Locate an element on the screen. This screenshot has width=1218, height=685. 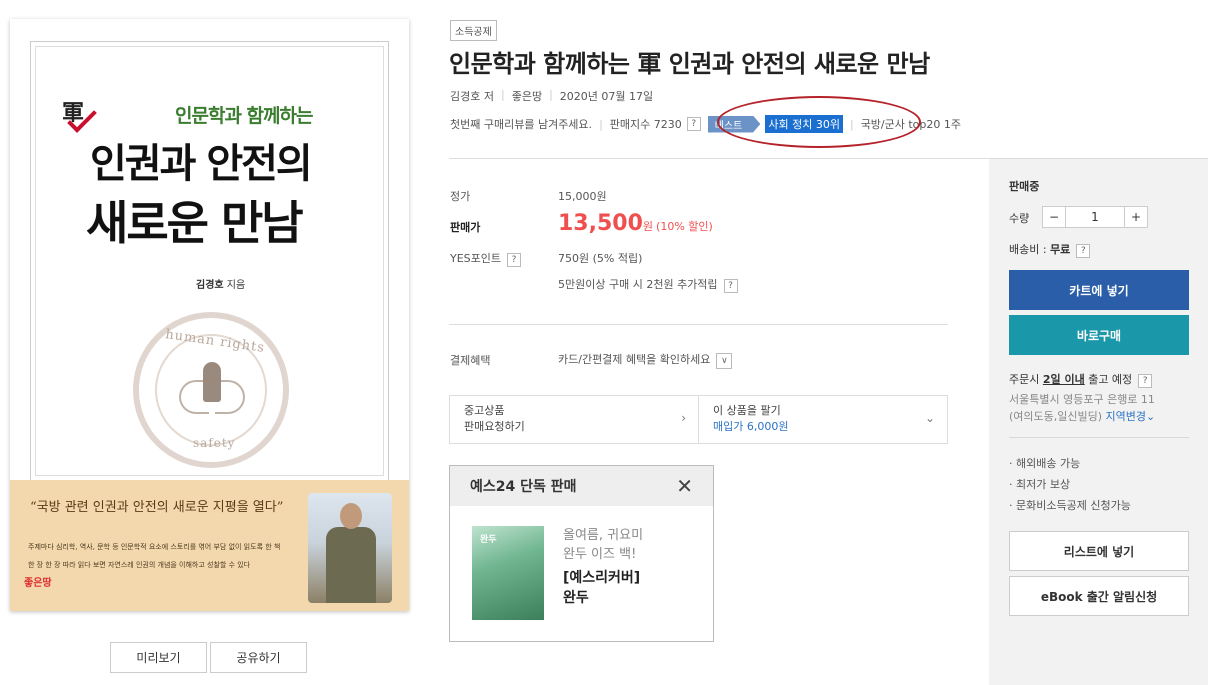
quantity-plus-button: + is located at coordinates (1136, 217).